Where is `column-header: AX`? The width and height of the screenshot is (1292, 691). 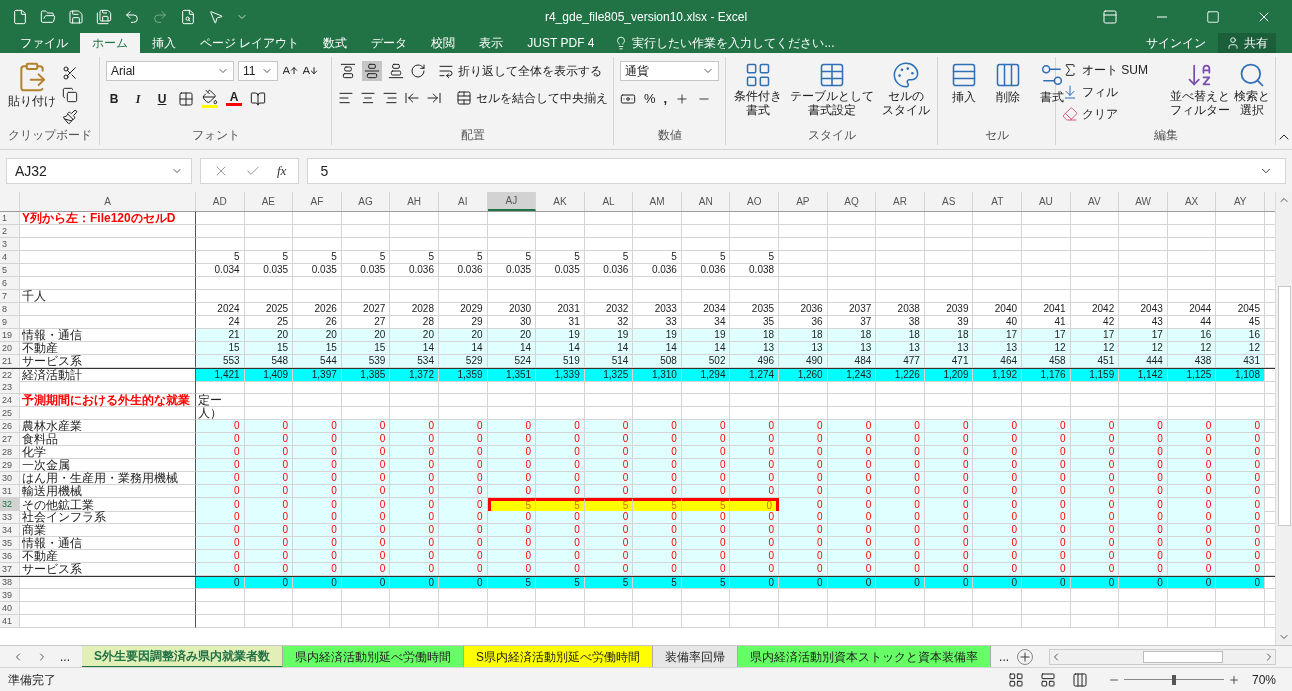
column-header: AX is located at coordinates (1192, 201).